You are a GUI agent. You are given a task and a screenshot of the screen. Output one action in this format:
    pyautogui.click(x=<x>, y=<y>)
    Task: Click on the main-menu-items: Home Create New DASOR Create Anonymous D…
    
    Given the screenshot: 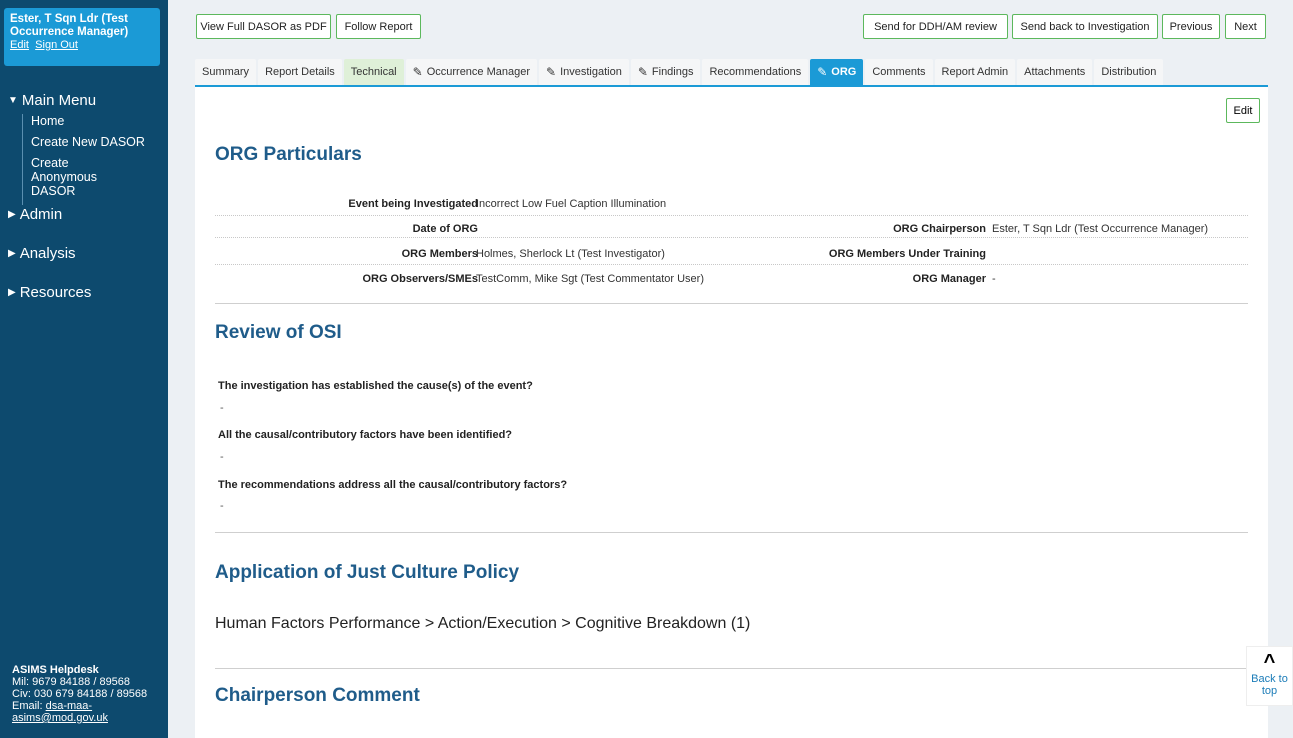 What is the action you would take?
    pyautogui.click(x=92, y=159)
    